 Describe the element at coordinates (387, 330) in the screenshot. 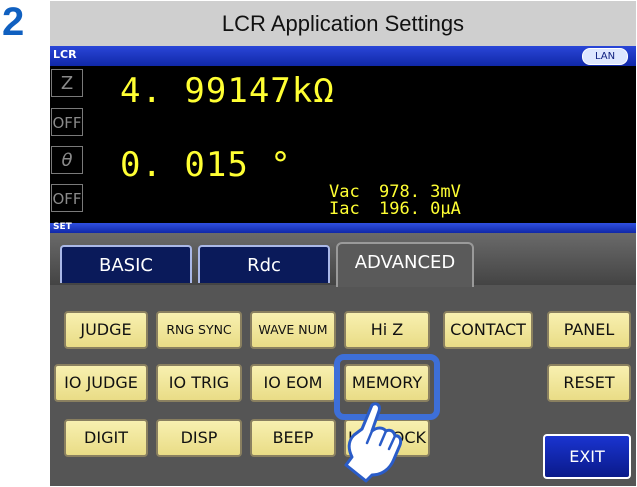

I see `hi-z-button: Hi Z` at that location.